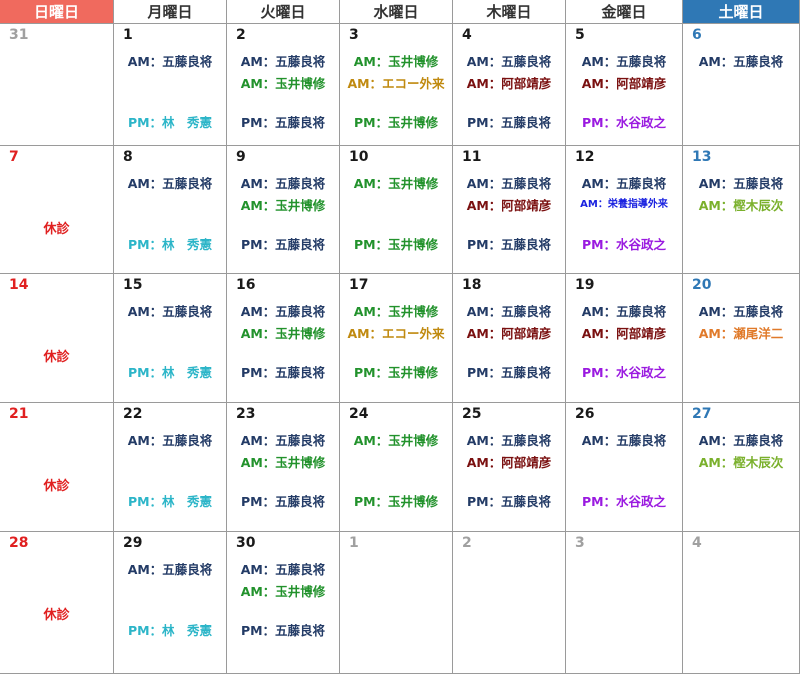 Image resolution: width=800 pixels, height=674 pixels. What do you see at coordinates (133, 543) in the screenshot?
I see `day-number: 29` at bounding box center [133, 543].